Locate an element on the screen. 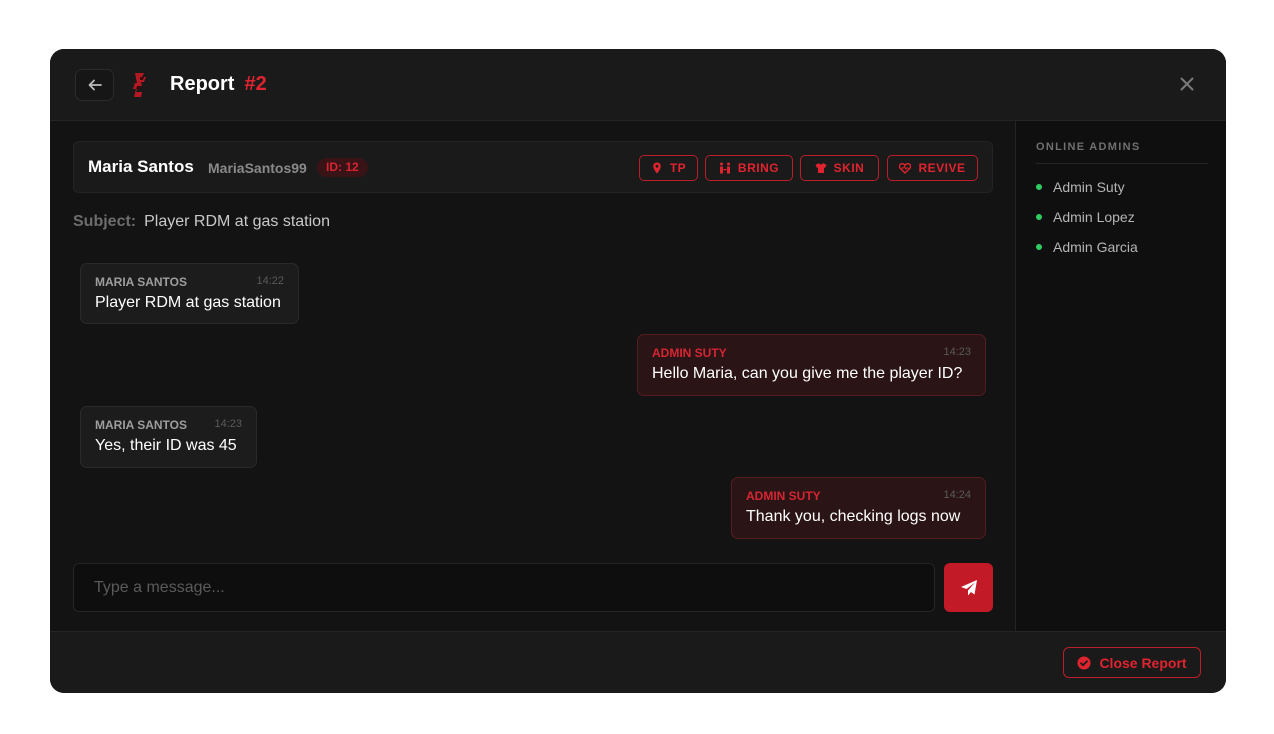  paper-plane-icon is located at coordinates (968, 587).